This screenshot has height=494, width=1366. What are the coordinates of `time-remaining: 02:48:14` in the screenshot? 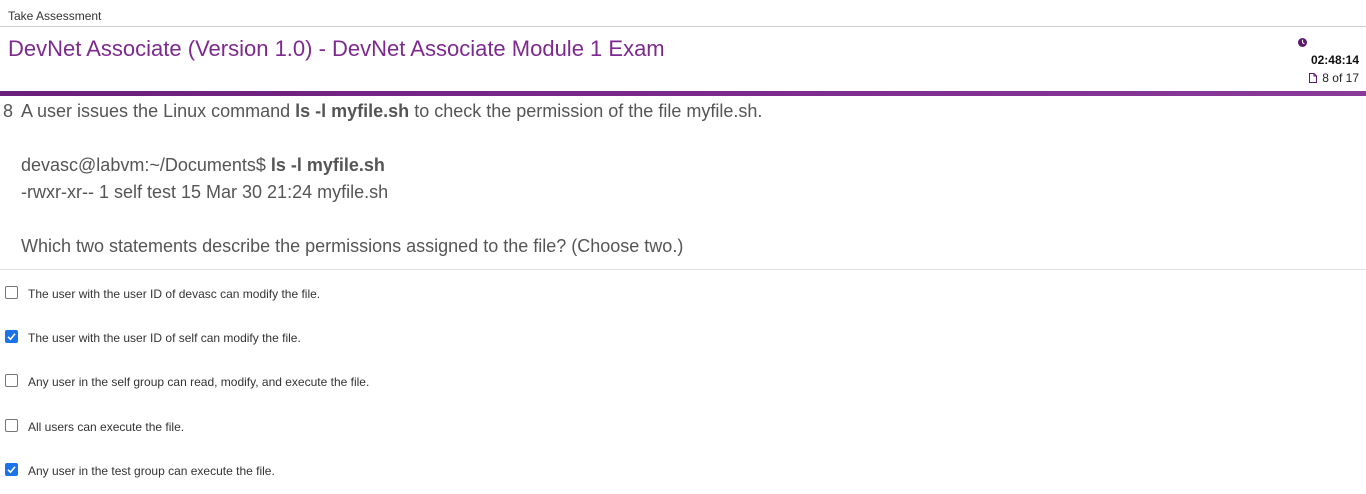 It's located at (1334, 60).